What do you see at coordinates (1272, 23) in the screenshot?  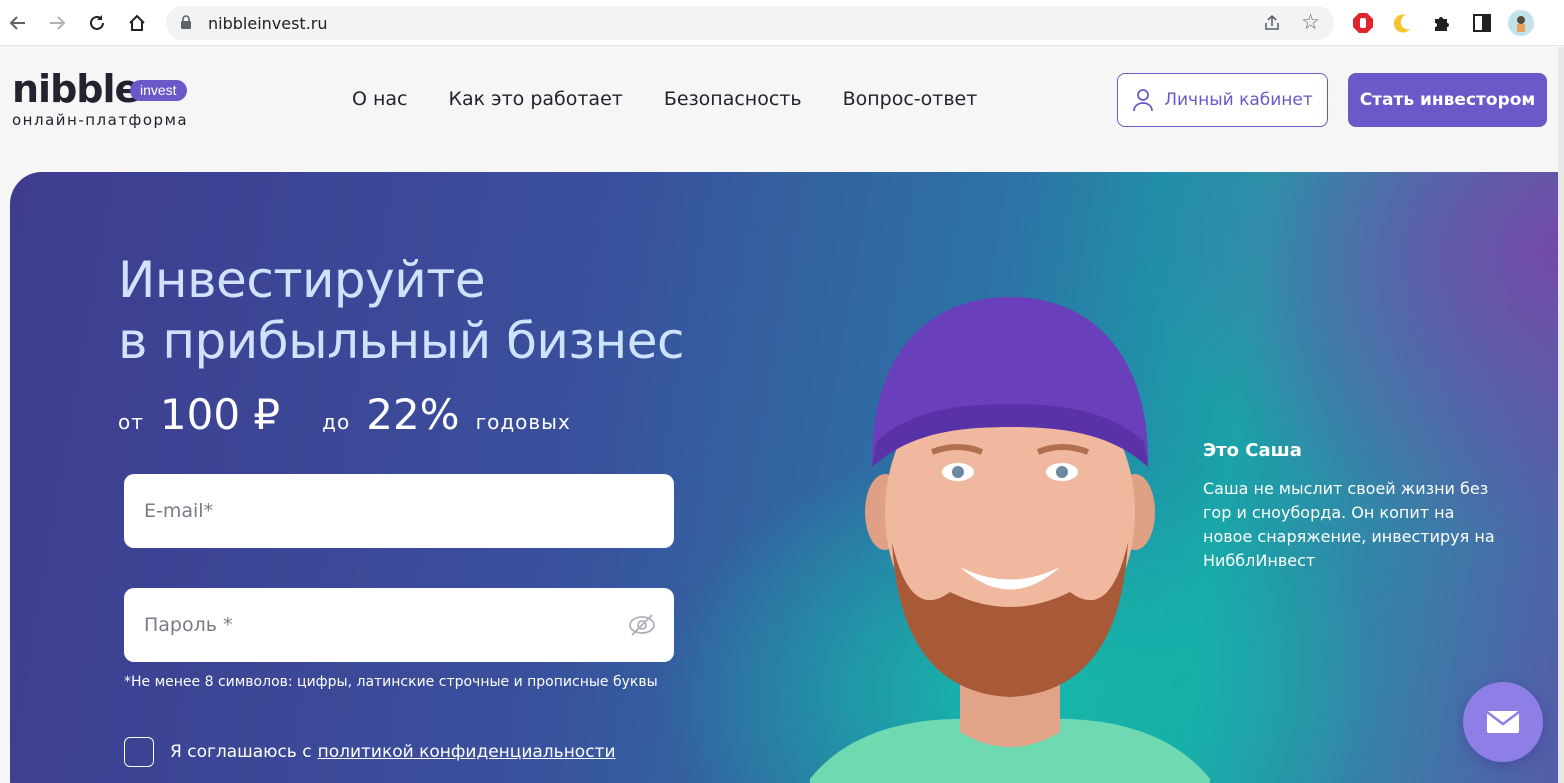 I see `share-icon` at bounding box center [1272, 23].